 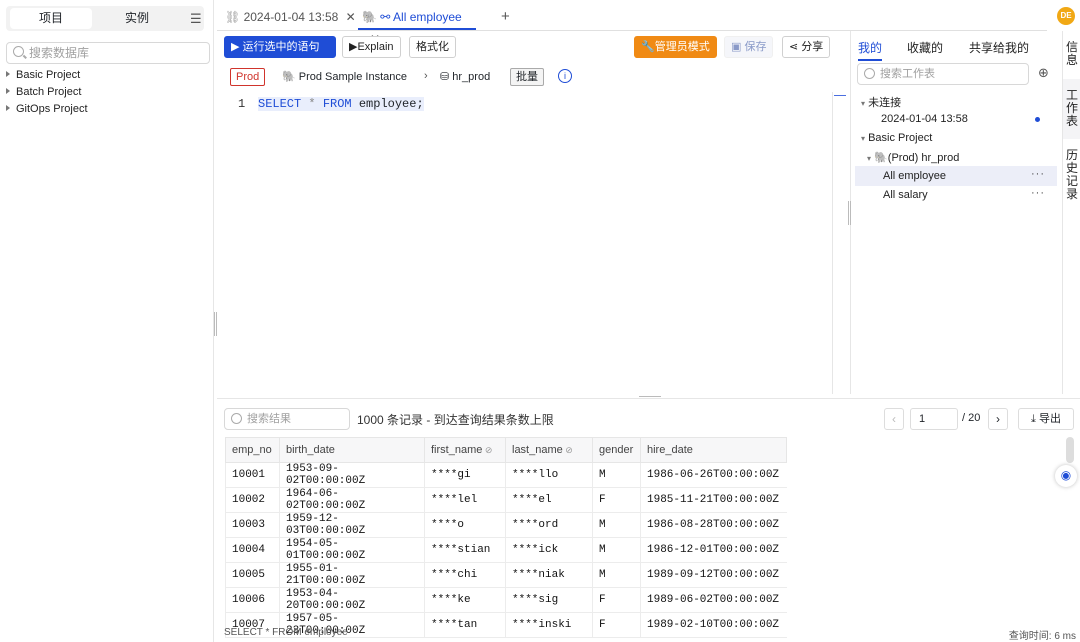 What do you see at coordinates (713, 600) in the screenshot?
I see `table-cell: 1989-06-02T00:00:00Z` at bounding box center [713, 600].